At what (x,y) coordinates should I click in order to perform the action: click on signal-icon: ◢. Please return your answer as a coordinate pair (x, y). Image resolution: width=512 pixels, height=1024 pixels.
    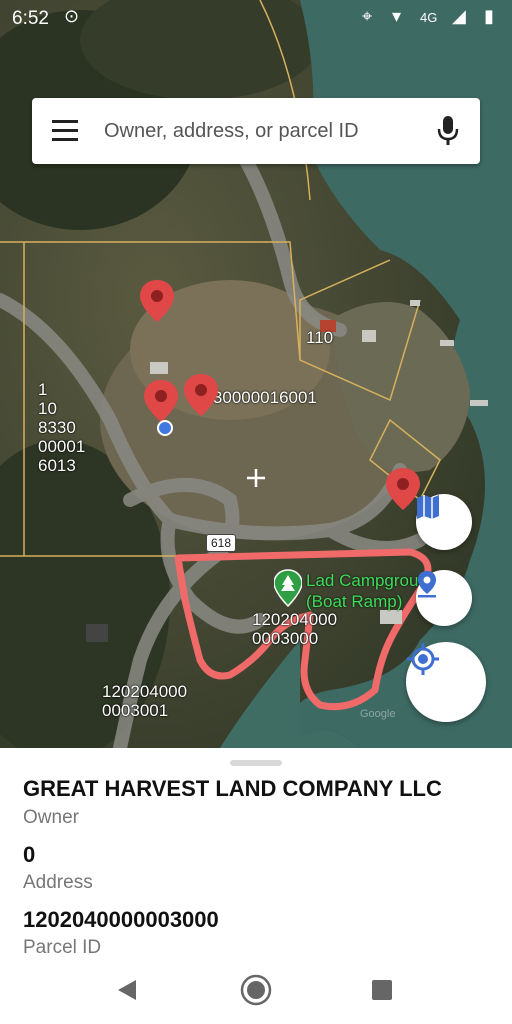
    Looking at the image, I should click on (459, 16).